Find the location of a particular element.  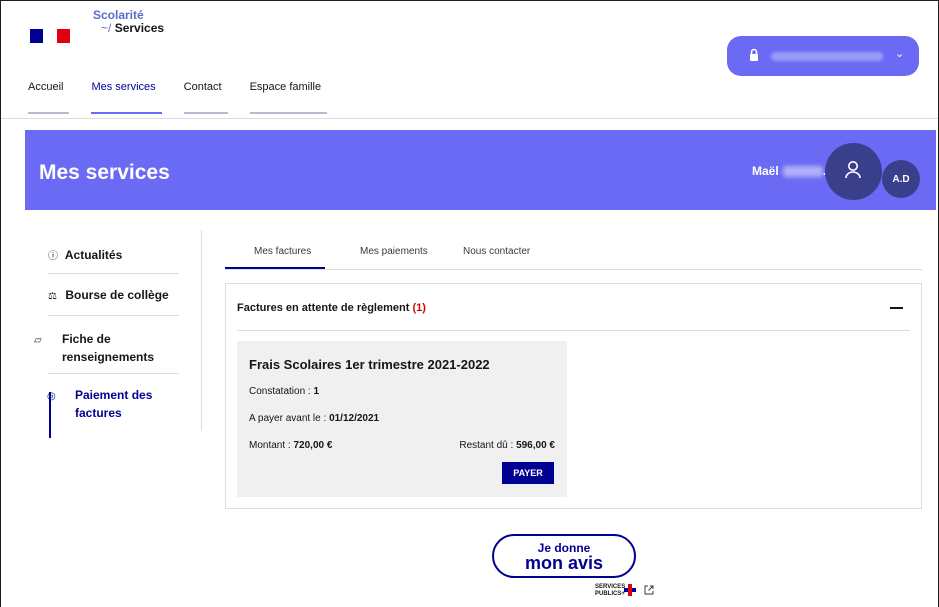

invoice-title: Frais Scolaires 1er trimestre 2021-2022 is located at coordinates (369, 364).